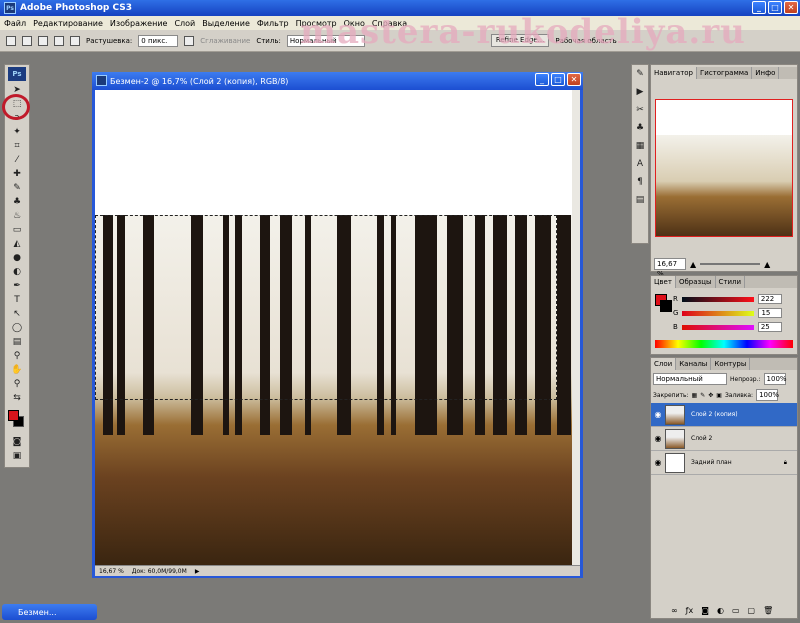 The image size is (800, 623). What do you see at coordinates (718, 313) in the screenshot?
I see `g-slider` at bounding box center [718, 313].